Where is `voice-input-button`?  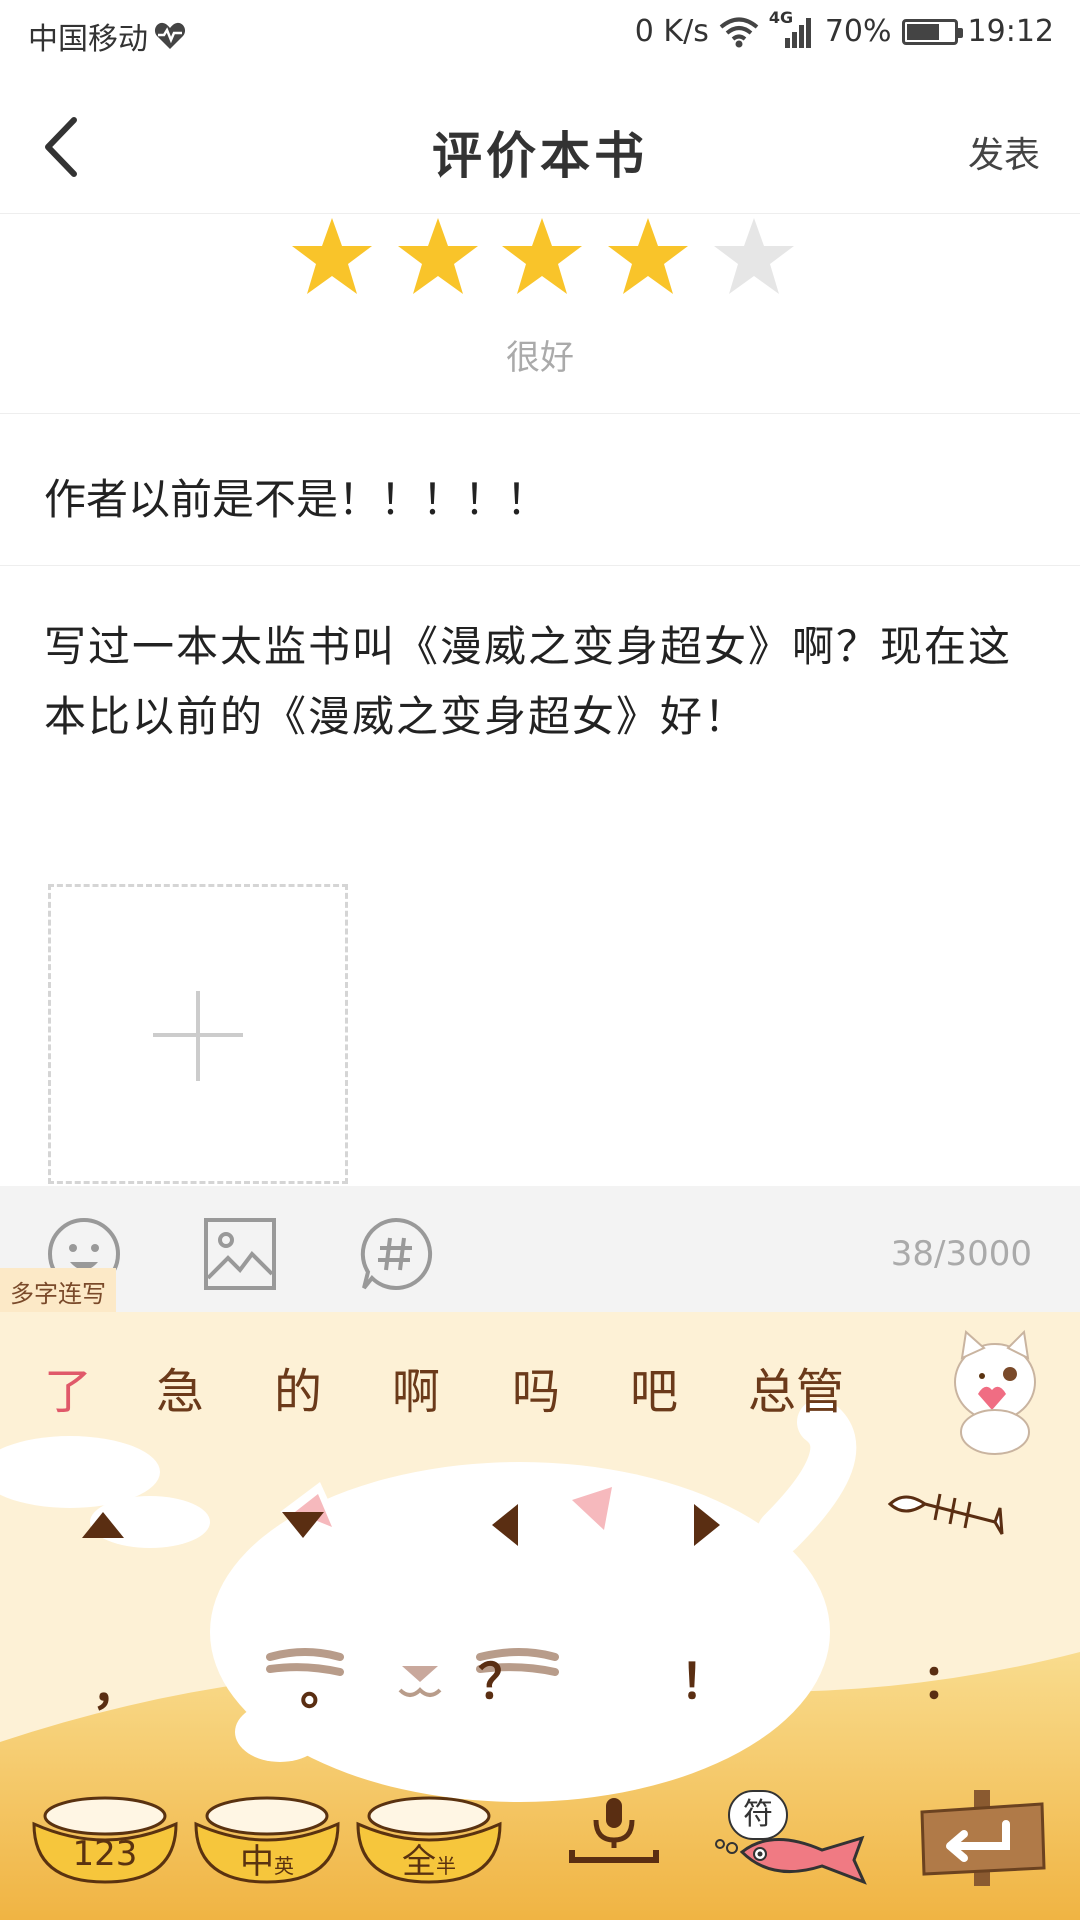 voice-input-button is located at coordinates (614, 1836).